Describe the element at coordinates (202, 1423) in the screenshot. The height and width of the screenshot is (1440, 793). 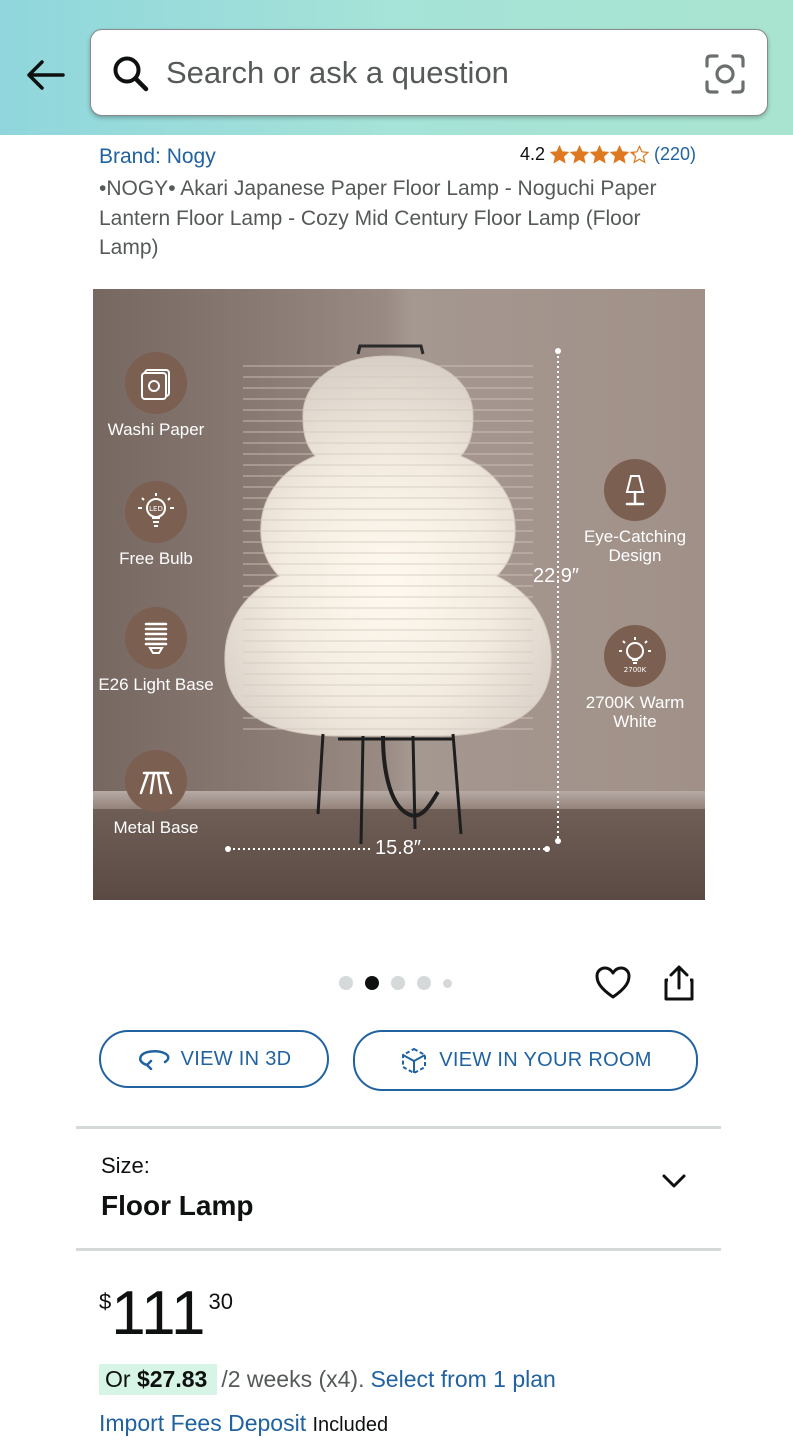
I see `import-fees-link: Import Fees Deposit` at that location.